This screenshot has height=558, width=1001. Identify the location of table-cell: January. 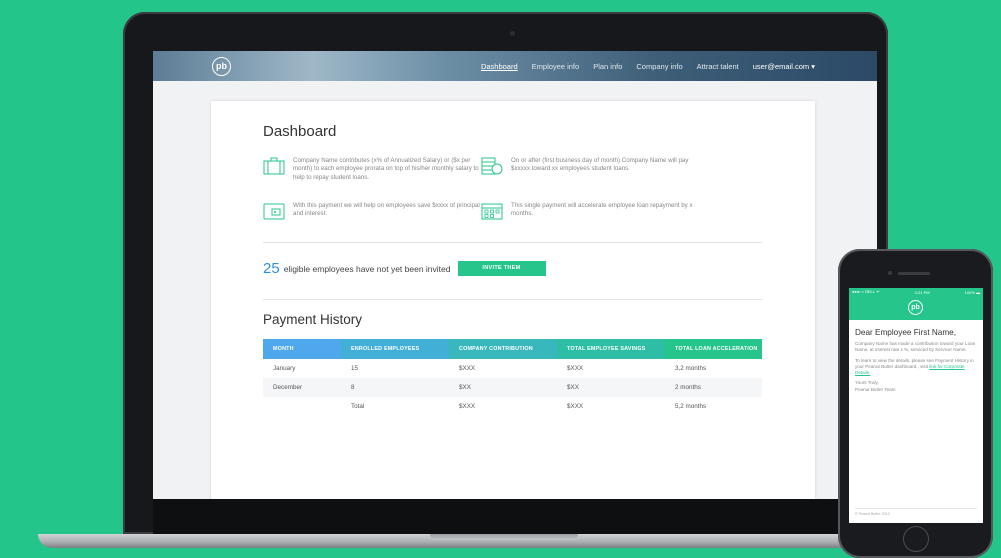
(284, 368).